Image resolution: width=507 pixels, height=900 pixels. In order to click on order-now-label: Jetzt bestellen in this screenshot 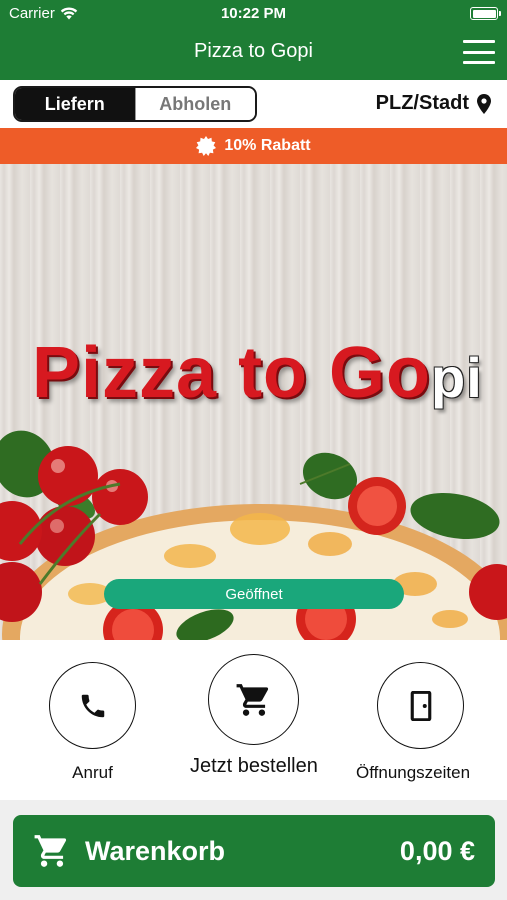, I will do `click(254, 766)`.